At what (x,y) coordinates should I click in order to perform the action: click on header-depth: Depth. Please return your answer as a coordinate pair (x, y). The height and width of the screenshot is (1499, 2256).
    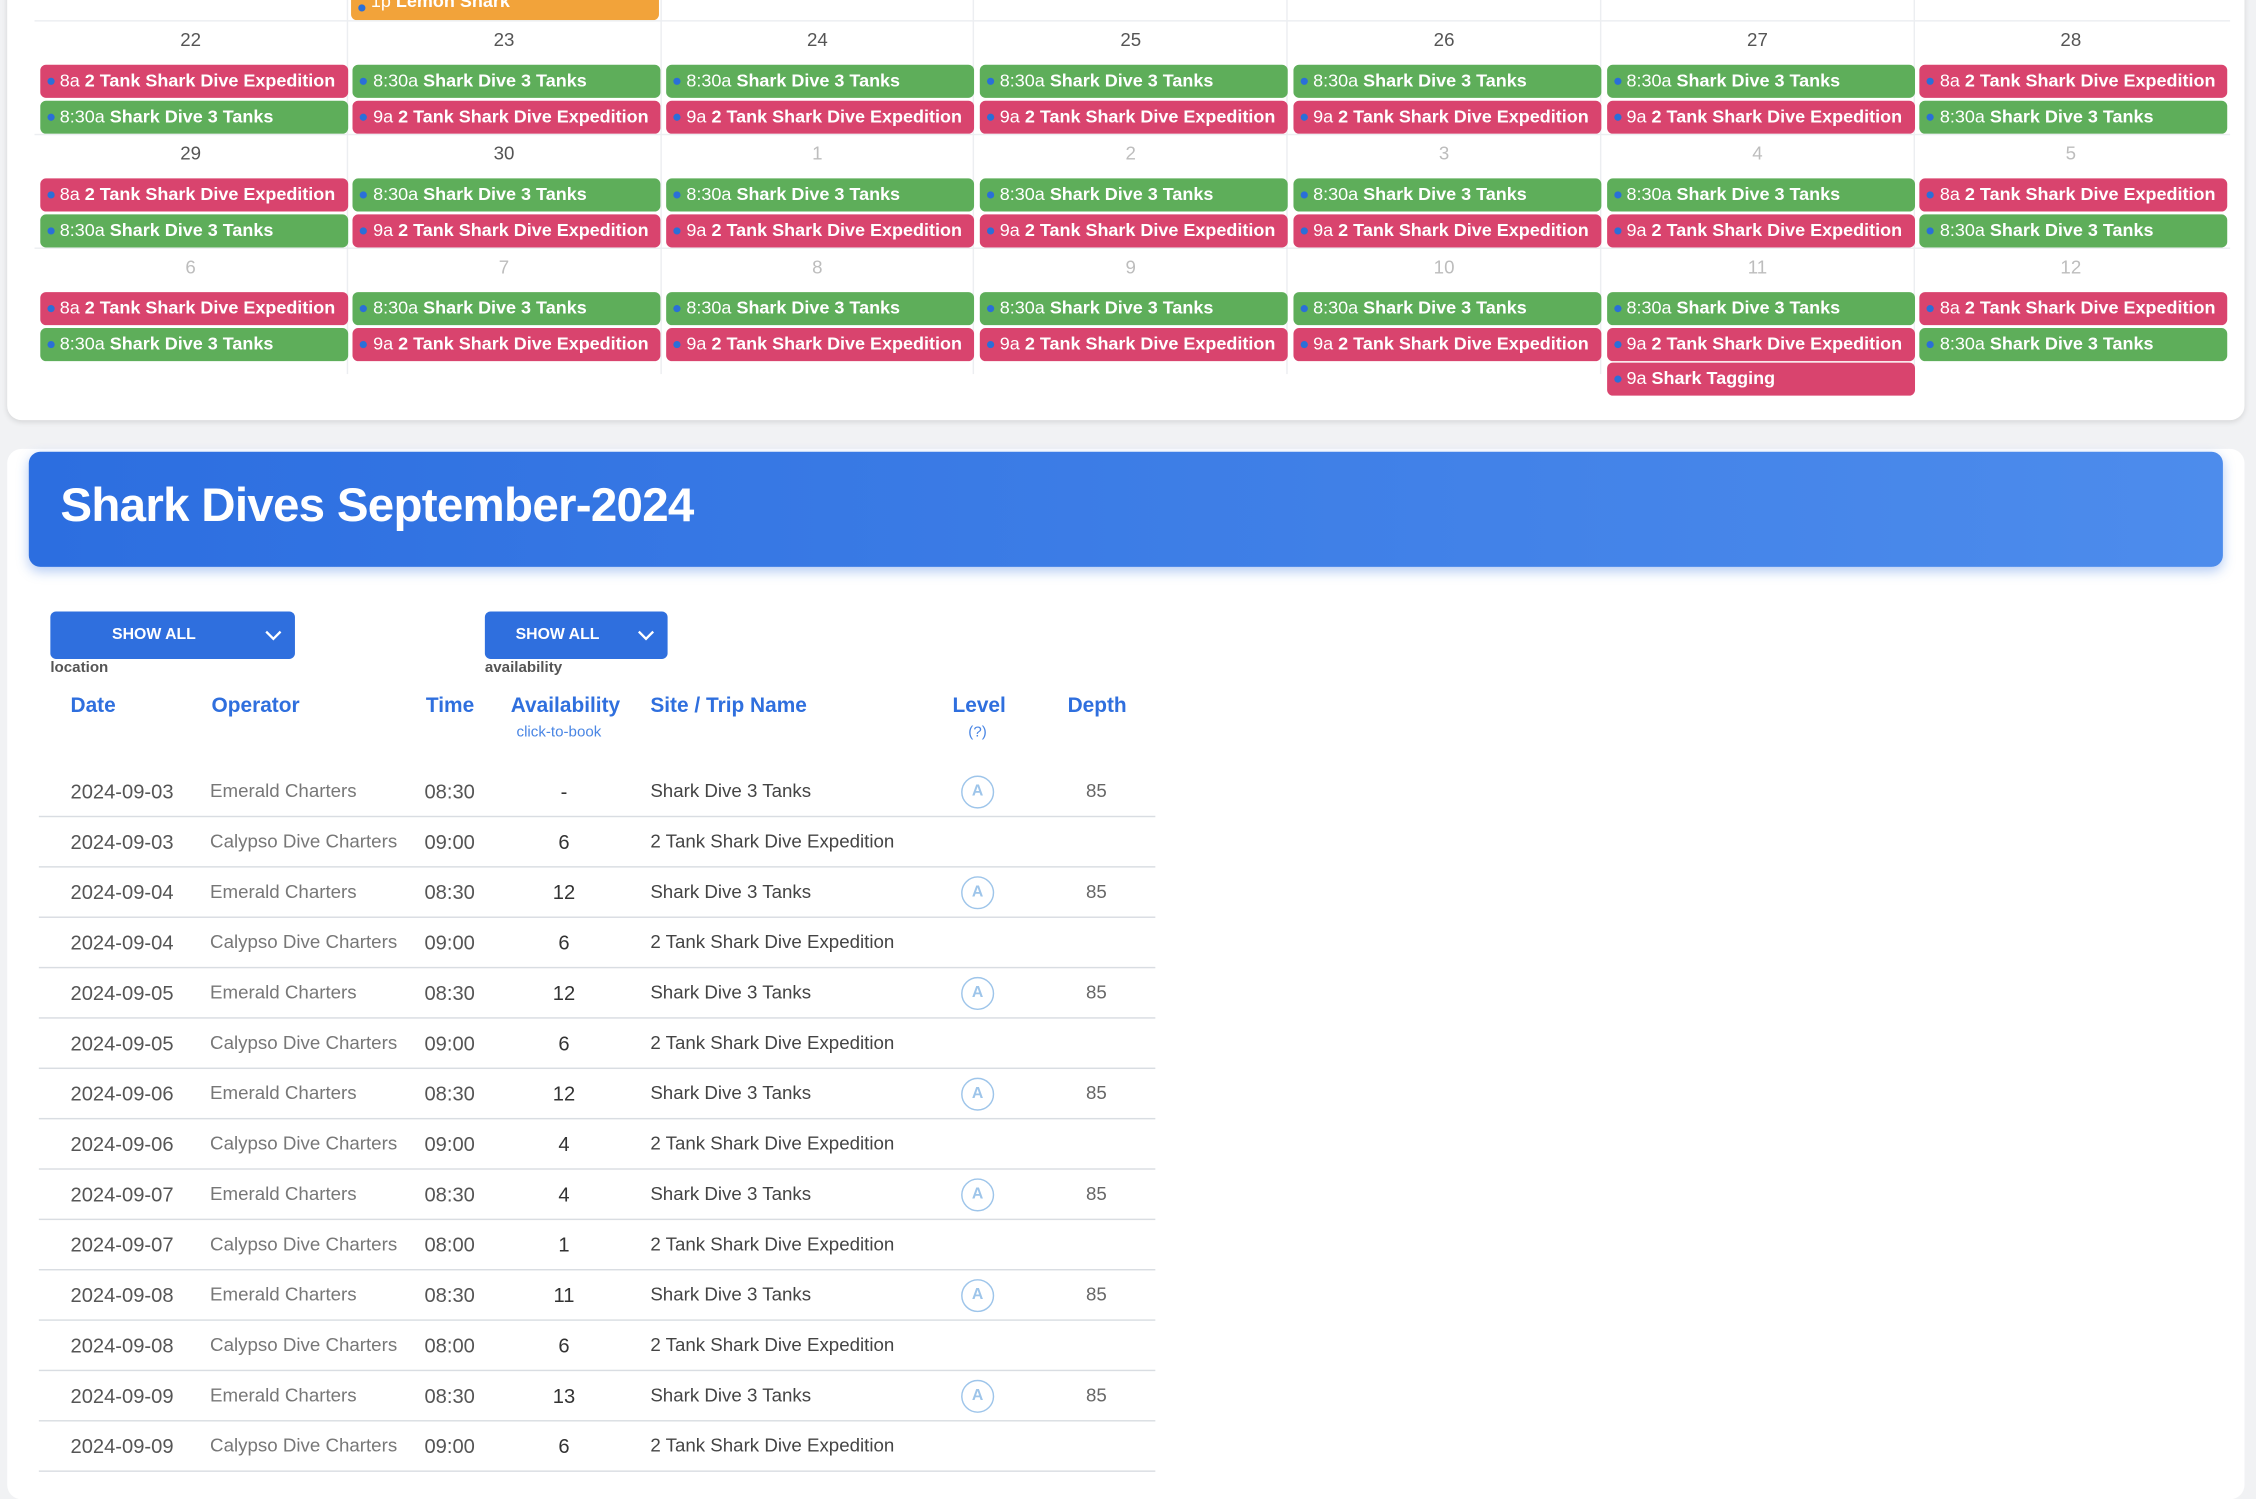
    Looking at the image, I should click on (1097, 706).